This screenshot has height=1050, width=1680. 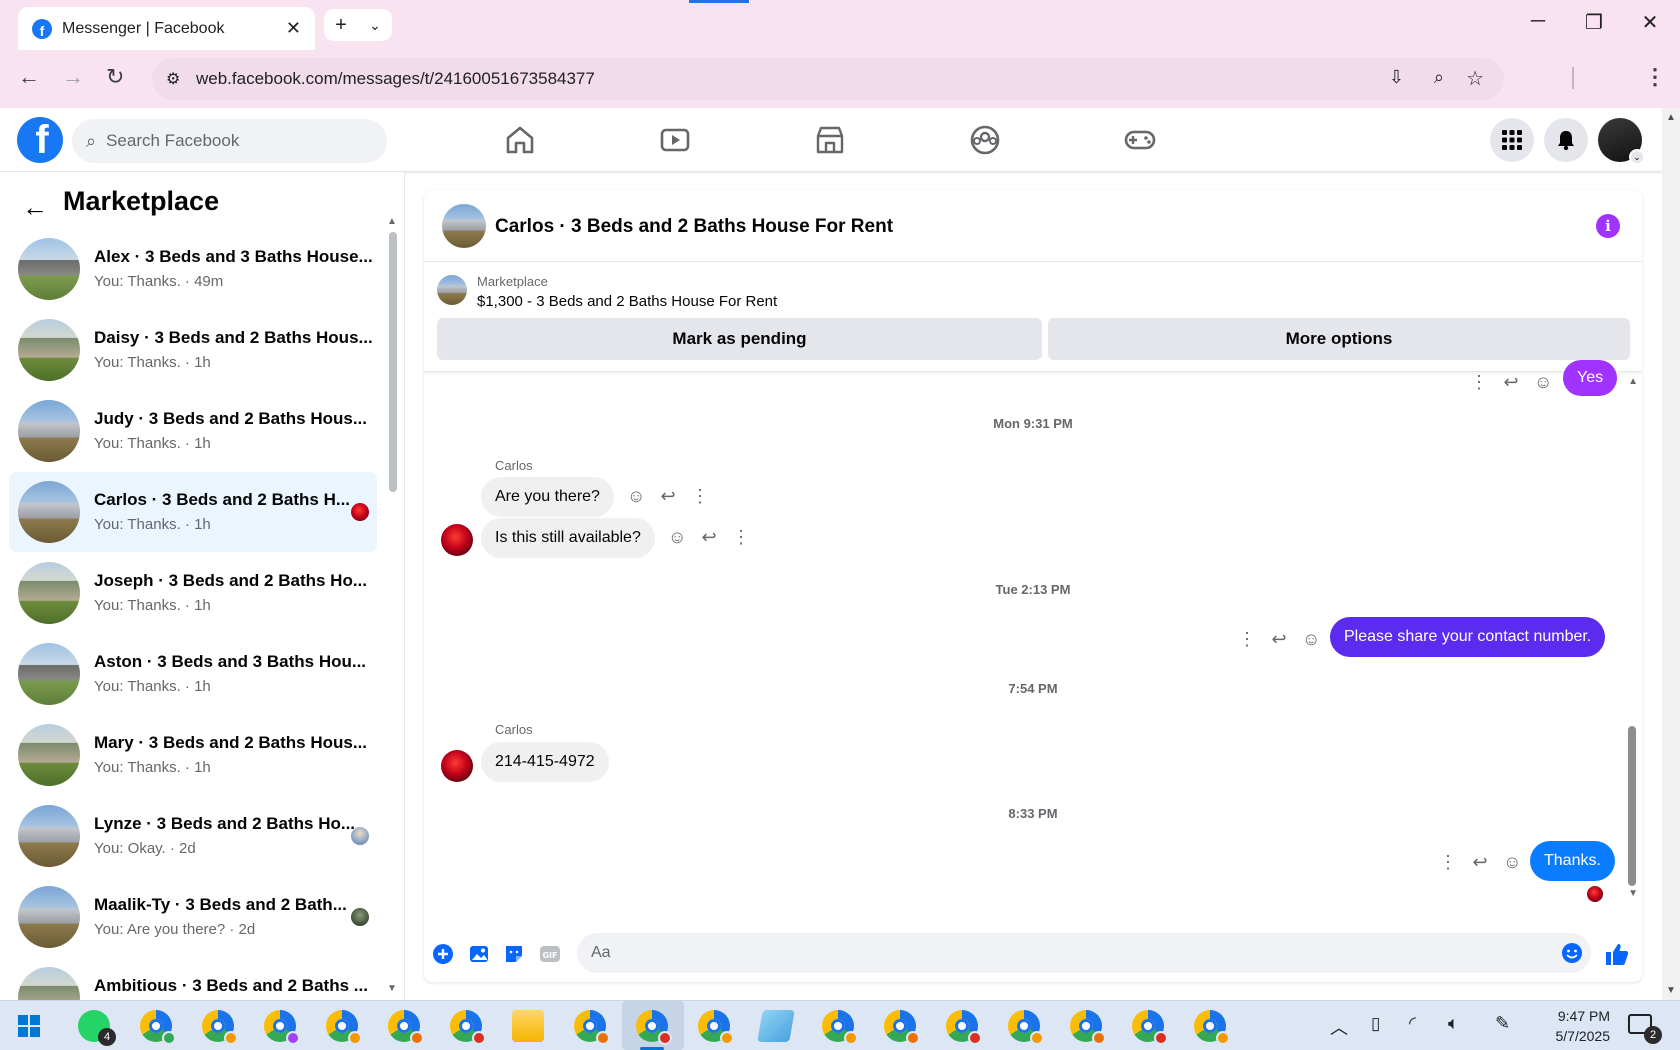 I want to click on tab-search-icon: ⌄, so click(x=375, y=25).